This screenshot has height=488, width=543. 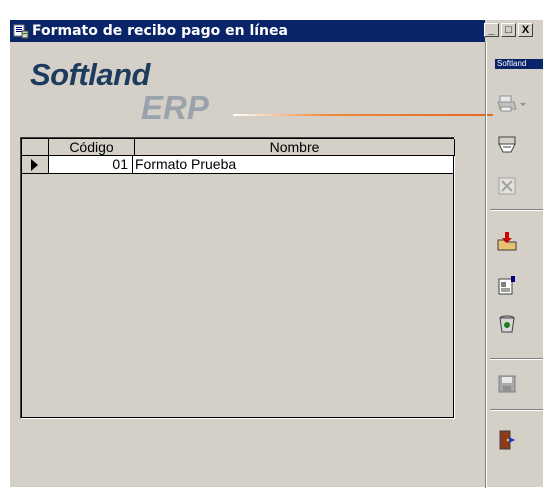 What do you see at coordinates (92, 147) in the screenshot?
I see `column-header-codigo: Código` at bounding box center [92, 147].